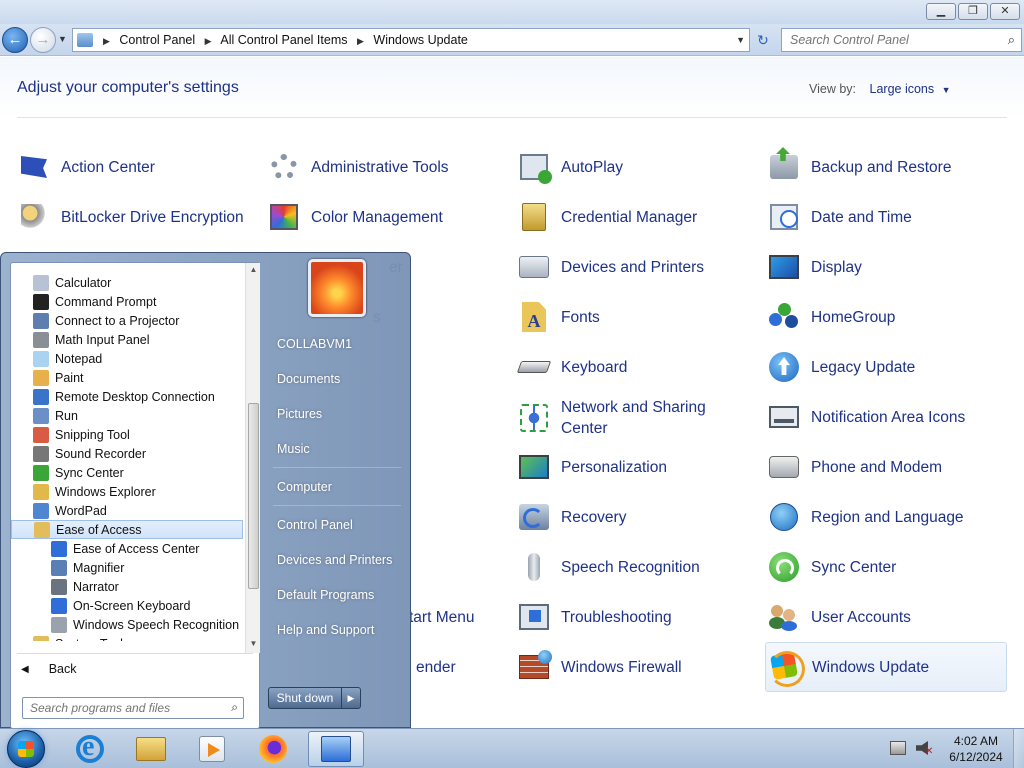 Image resolution: width=1024 pixels, height=768 pixels. I want to click on cp-item-keyboard: Keyboard, so click(571, 367).